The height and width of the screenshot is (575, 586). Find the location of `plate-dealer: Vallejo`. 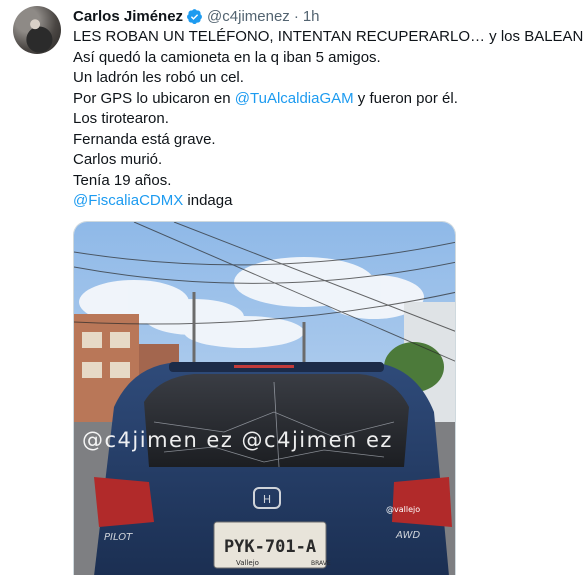

plate-dealer: Vallejo is located at coordinates (247, 563).